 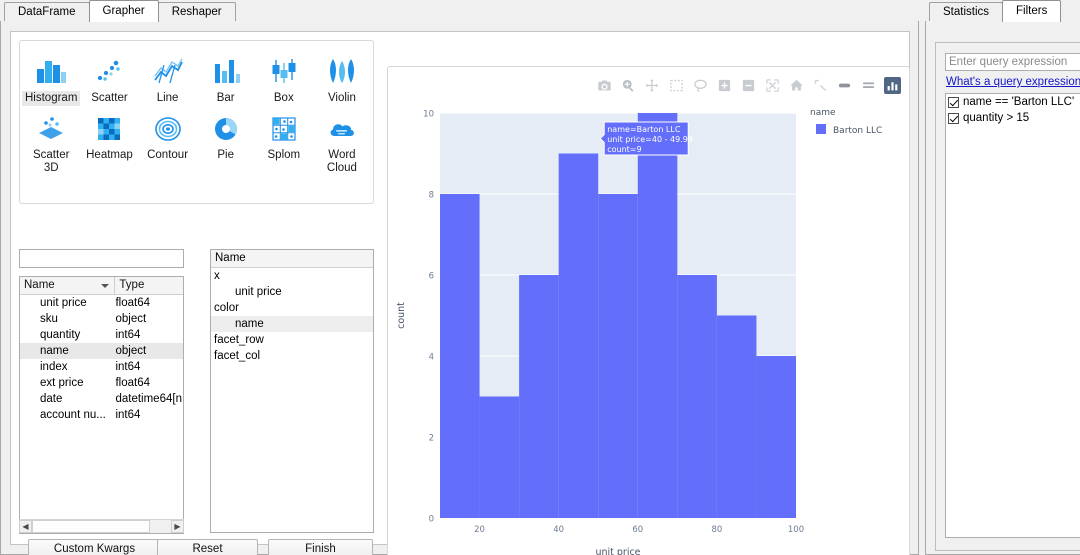 I want to click on box-icon, so click(x=284, y=71).